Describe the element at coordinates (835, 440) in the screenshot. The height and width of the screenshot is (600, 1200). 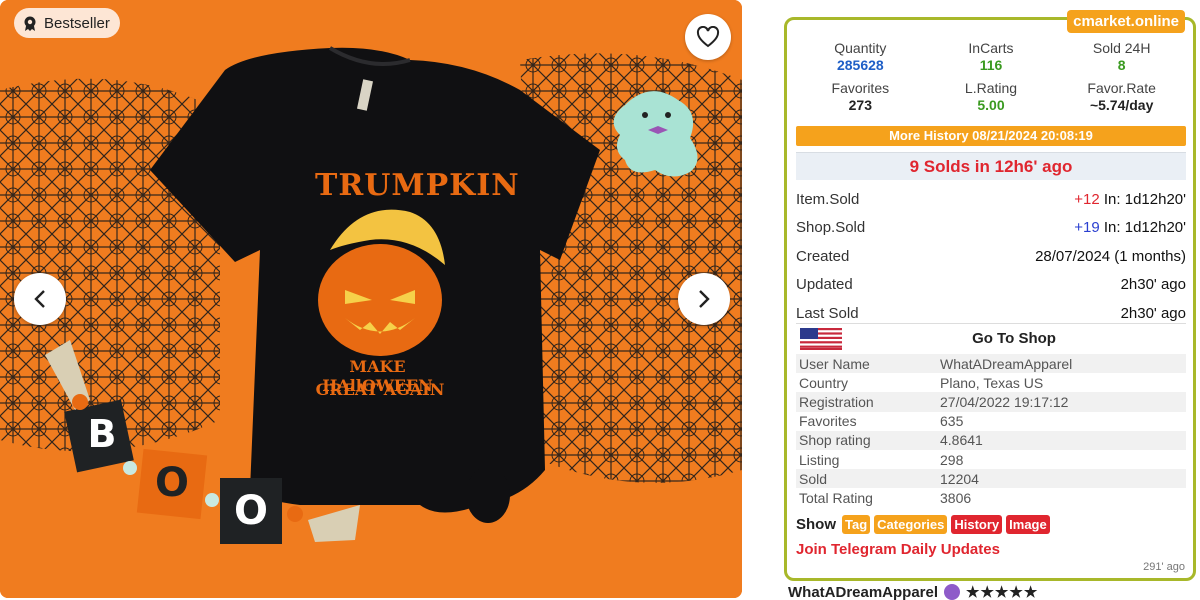
I see `info-key: Shop rating` at that location.